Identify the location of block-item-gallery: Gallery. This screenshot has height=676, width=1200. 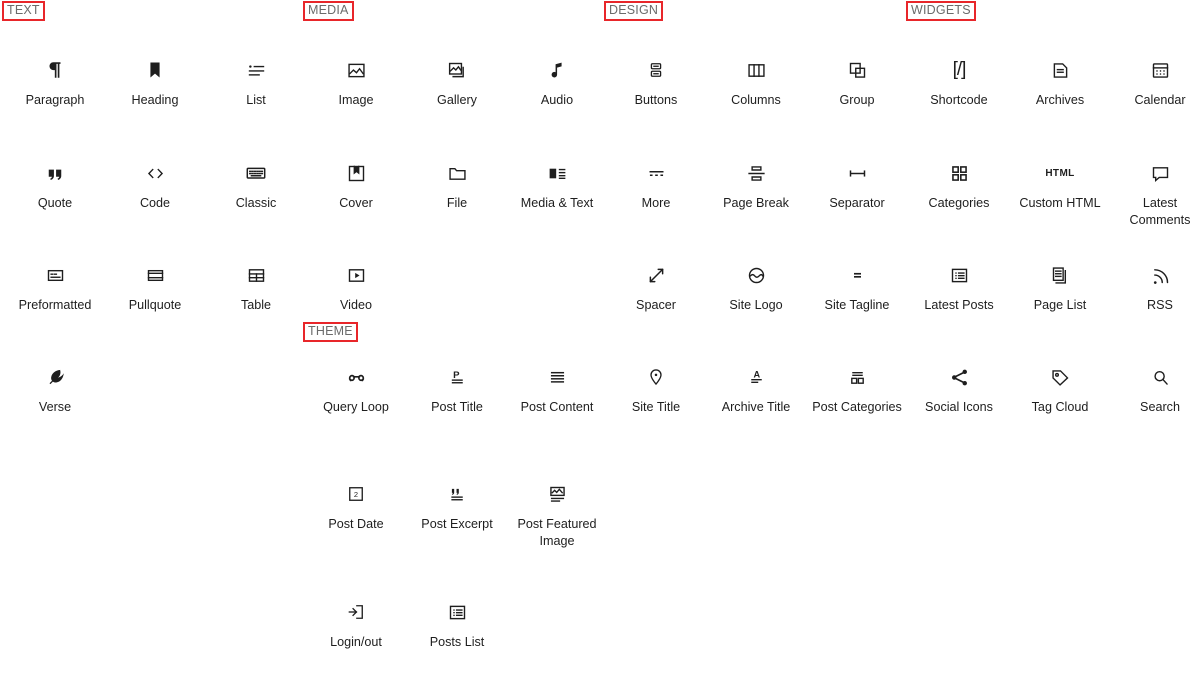
(457, 81).